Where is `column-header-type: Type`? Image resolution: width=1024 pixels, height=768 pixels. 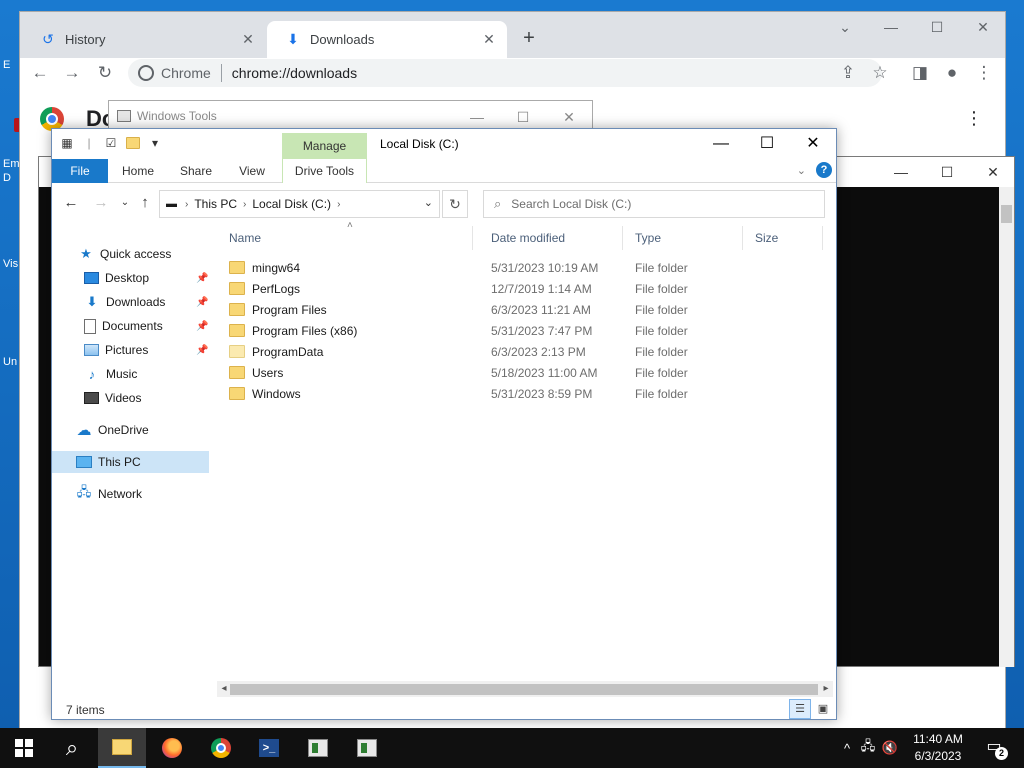
column-header-type: Type is located at coordinates (683, 238).